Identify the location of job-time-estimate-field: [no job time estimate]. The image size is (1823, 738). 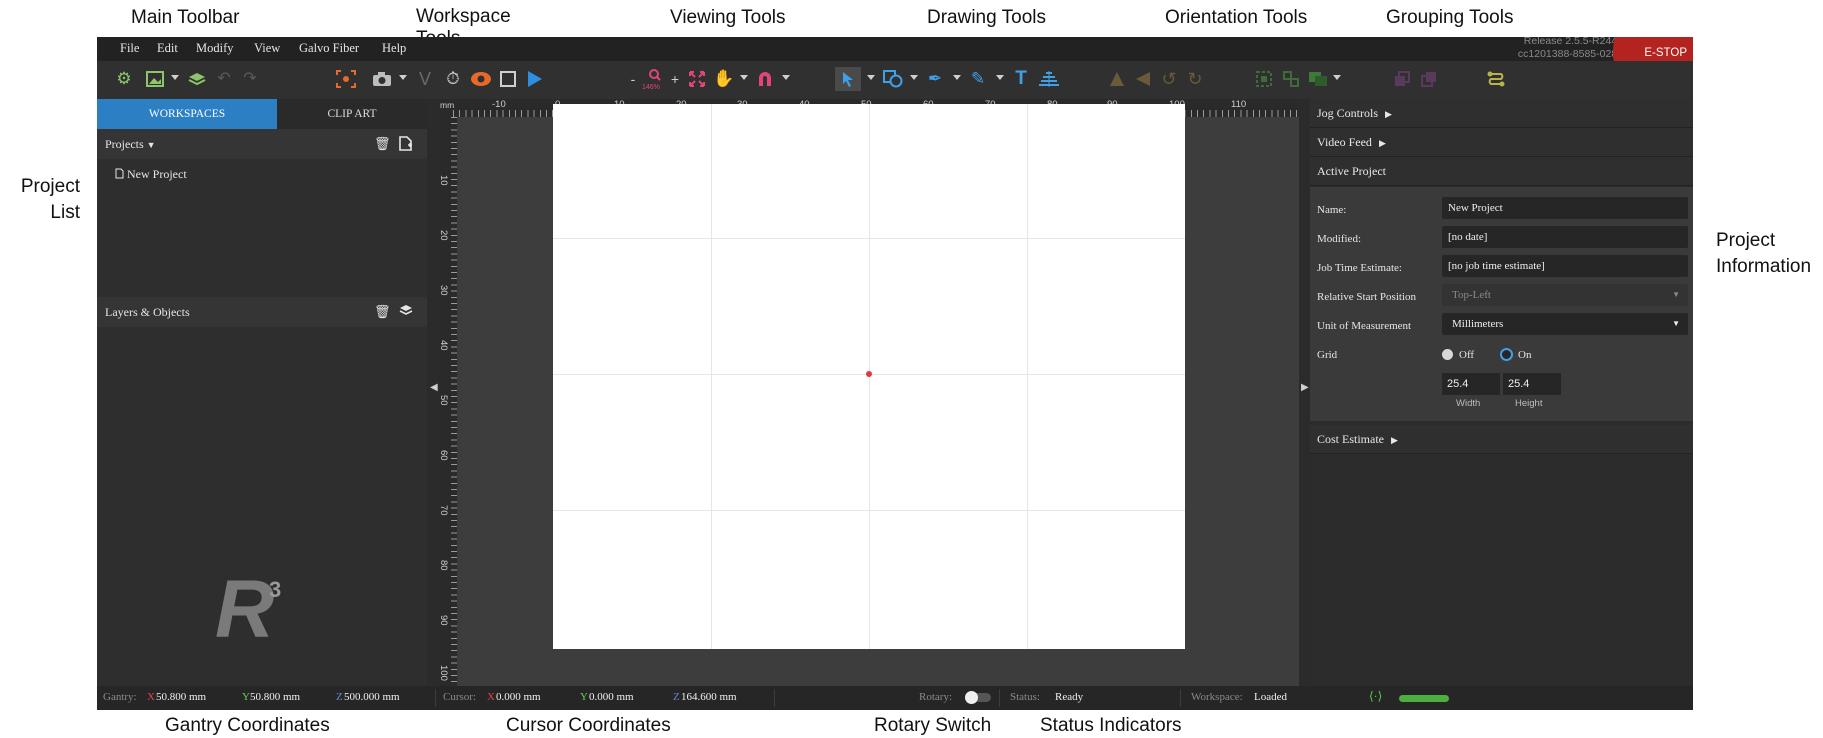
(1565, 266).